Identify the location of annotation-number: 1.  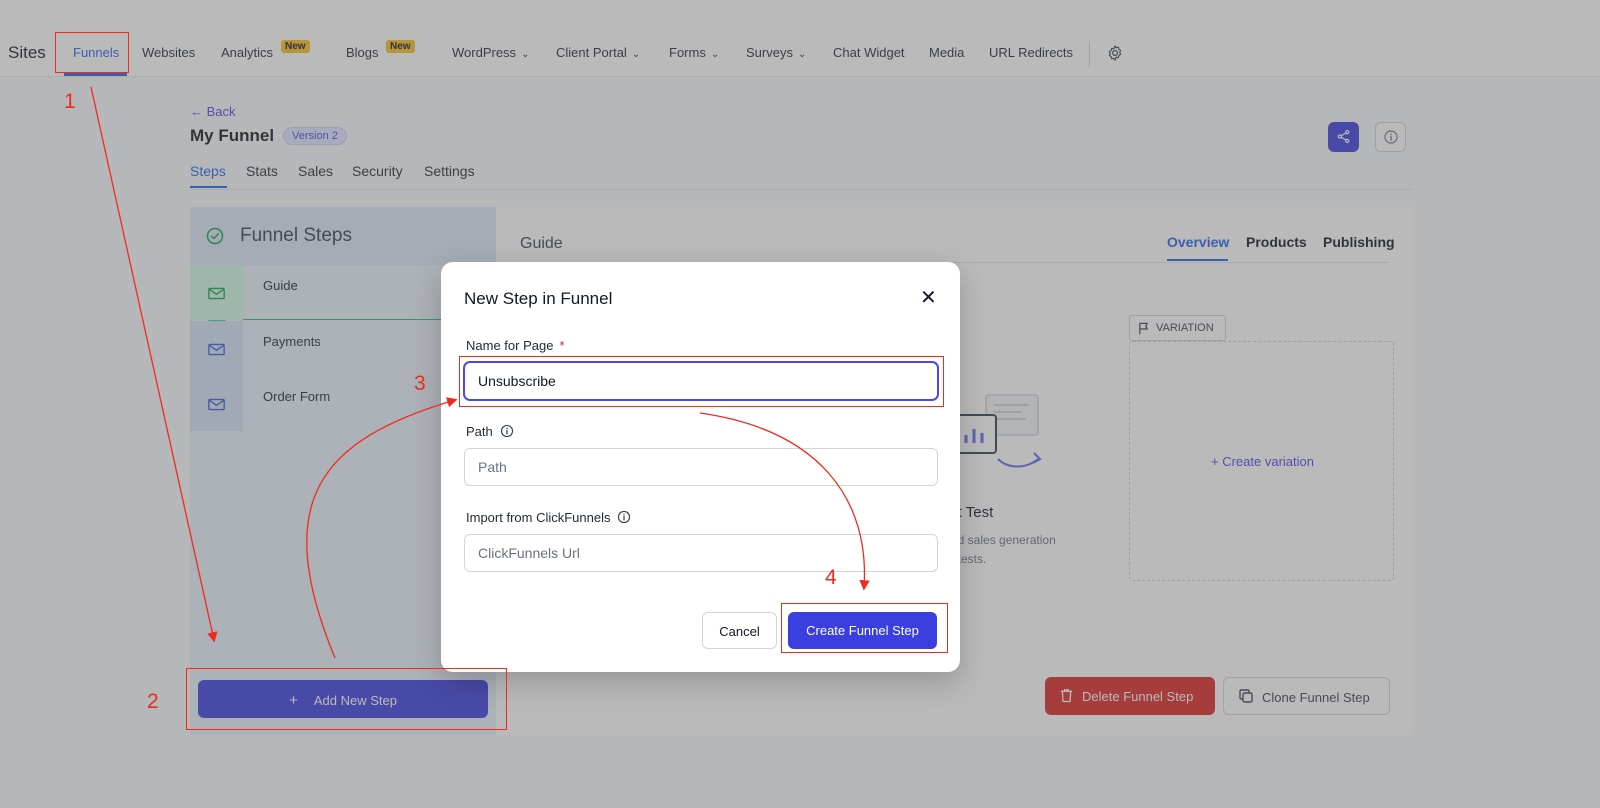
(70, 101).